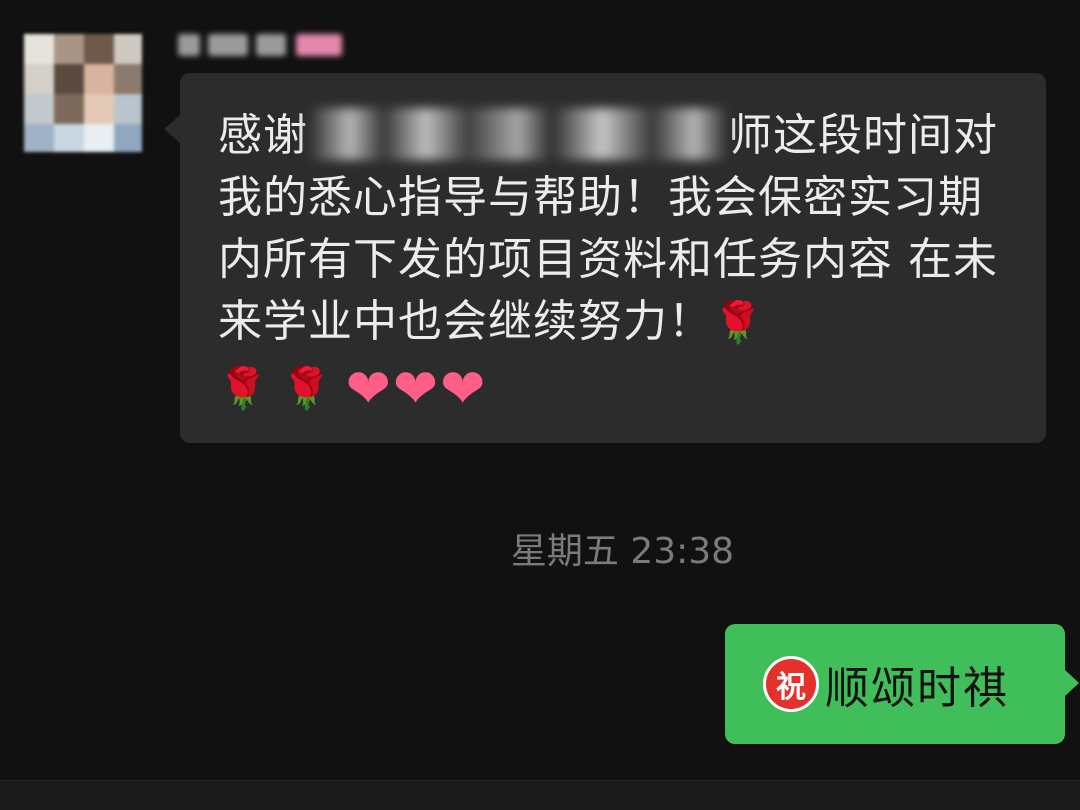  I want to click on sender-name-redacted, so click(263, 47).